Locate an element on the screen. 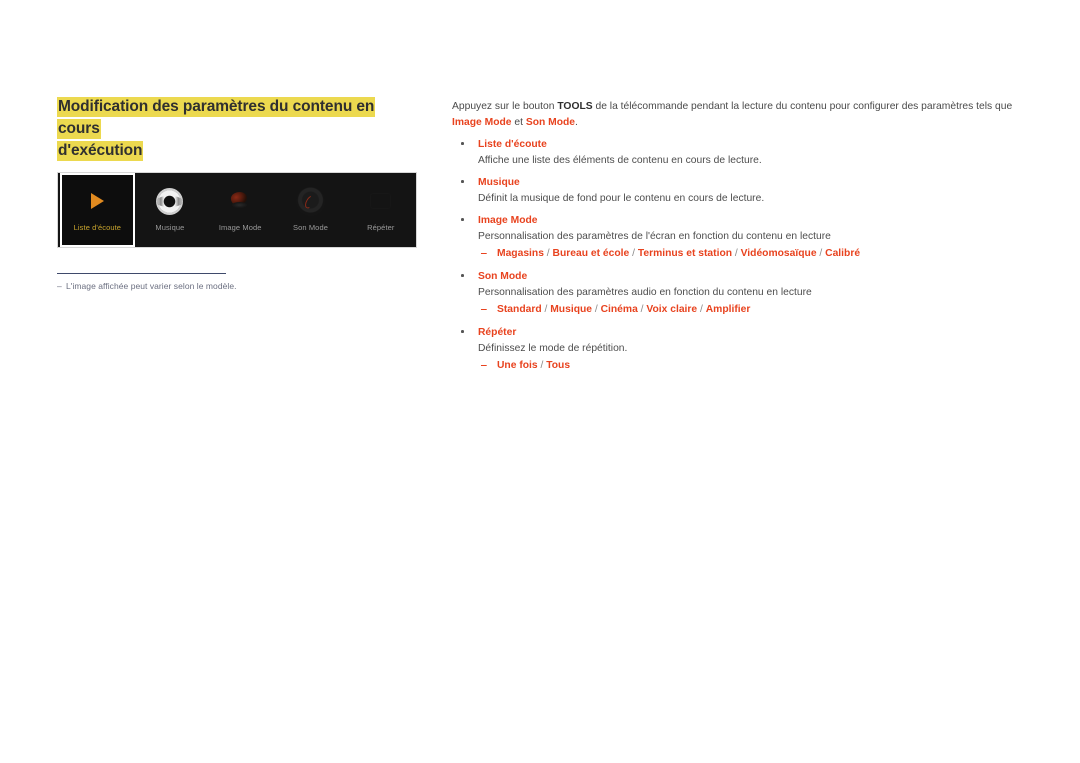  option-value: Magasins is located at coordinates (520, 253).